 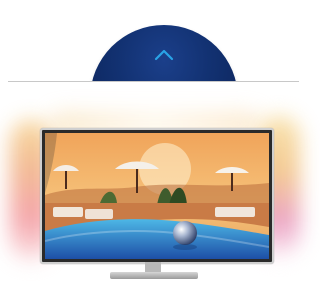 I want to click on divider, so click(x=153, y=81).